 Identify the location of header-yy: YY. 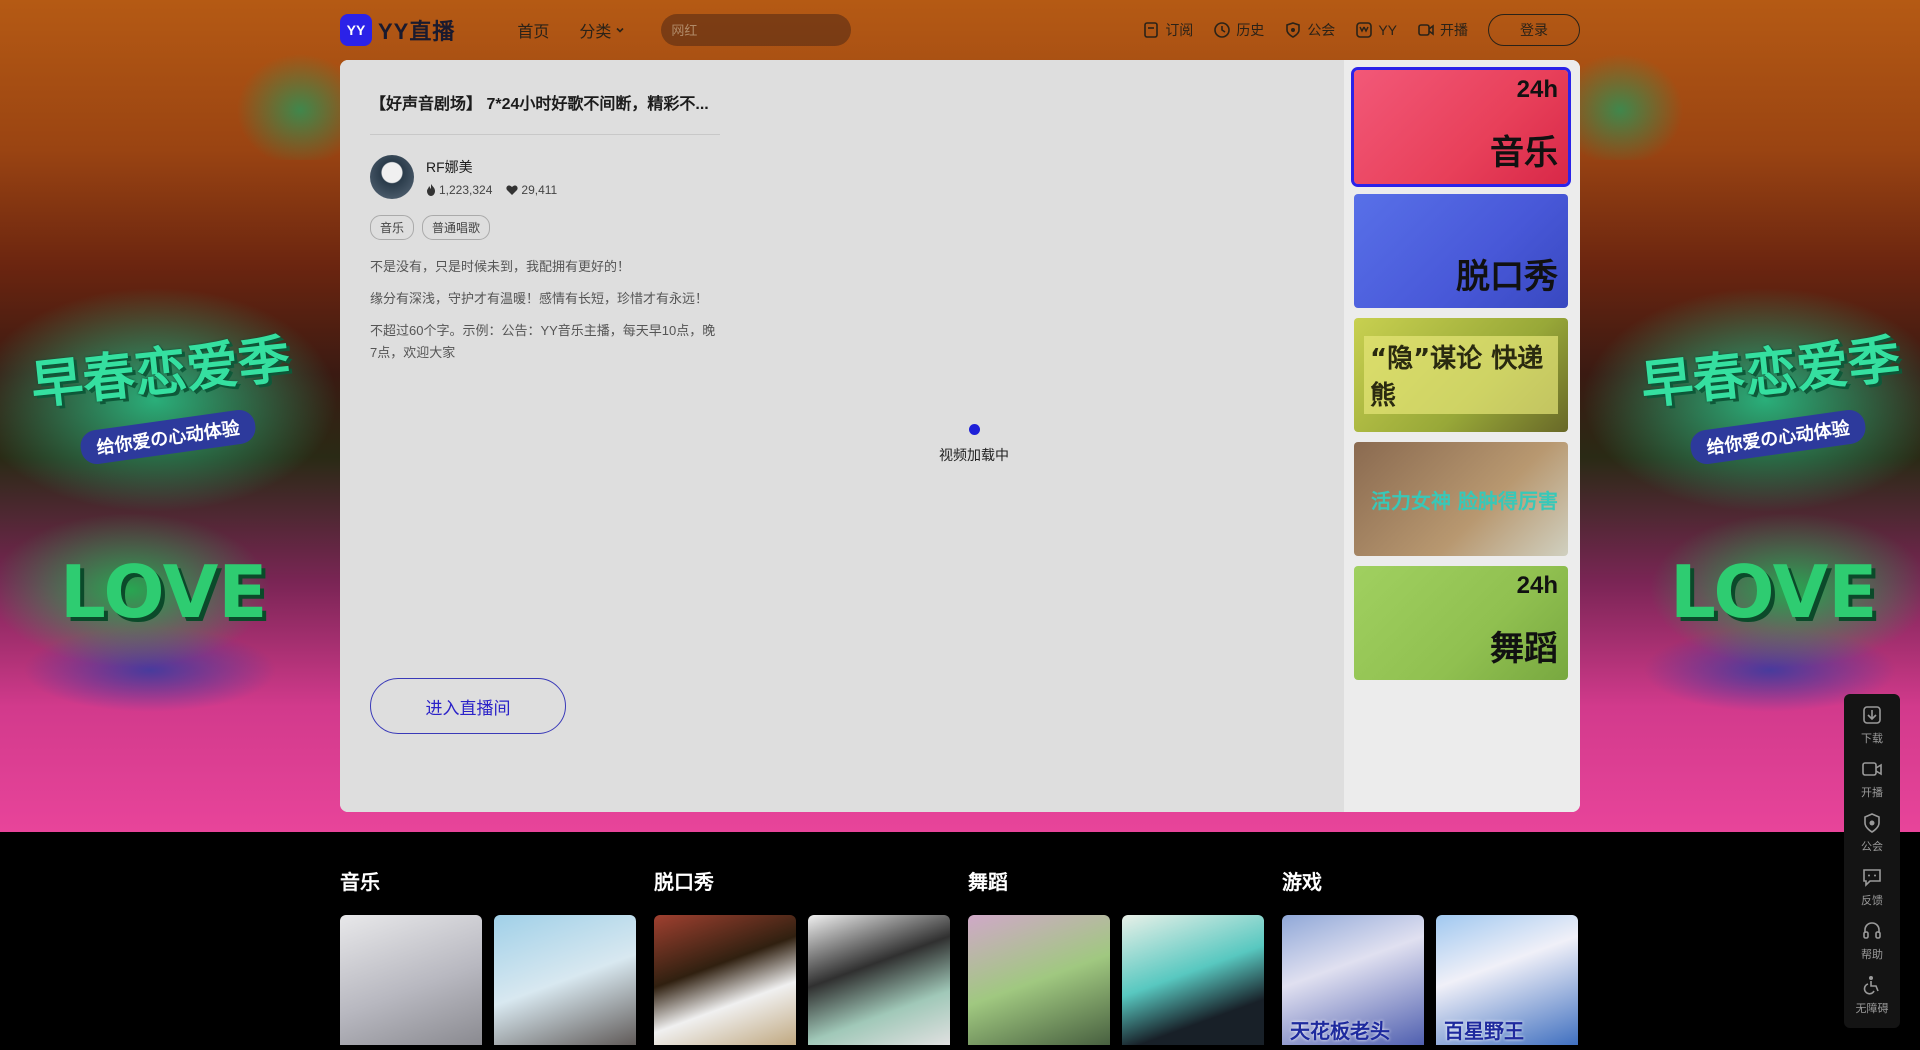
(1376, 30).